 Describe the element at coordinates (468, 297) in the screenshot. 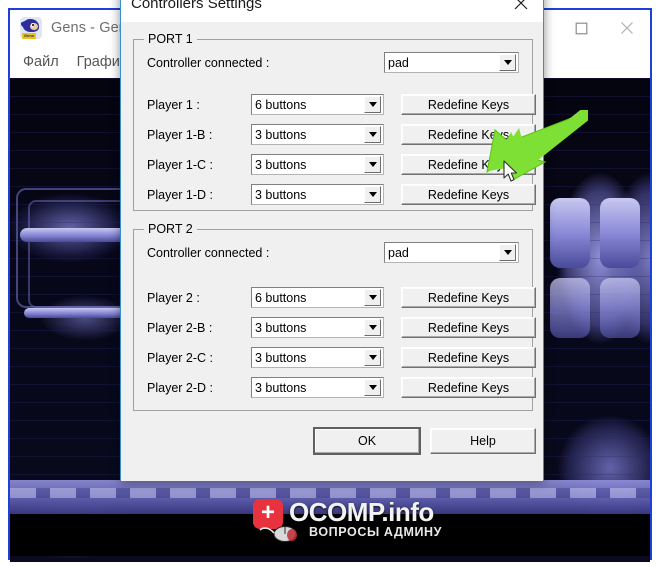

I see `redefine-keys-player-2: Redefine Keys` at that location.